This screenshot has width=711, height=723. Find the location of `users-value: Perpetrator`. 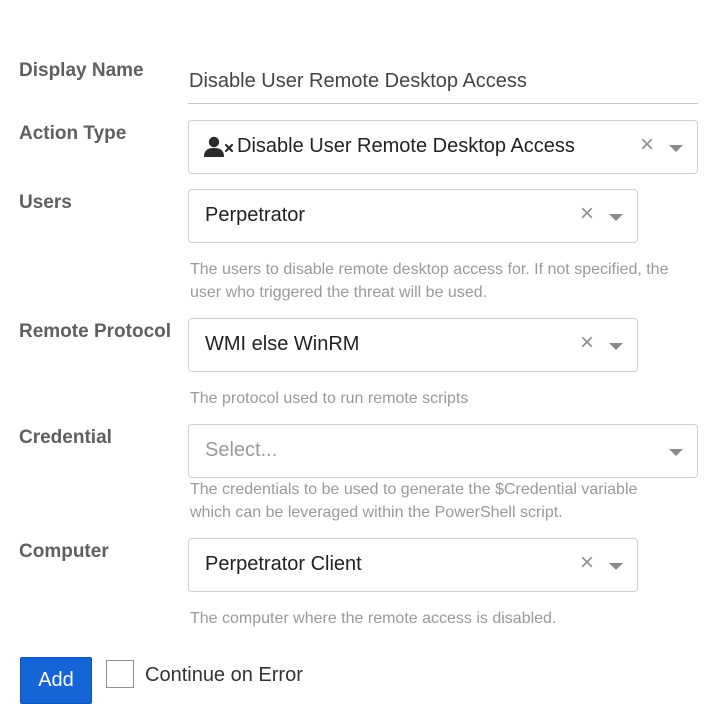

users-value: Perpetrator is located at coordinates (255, 215).